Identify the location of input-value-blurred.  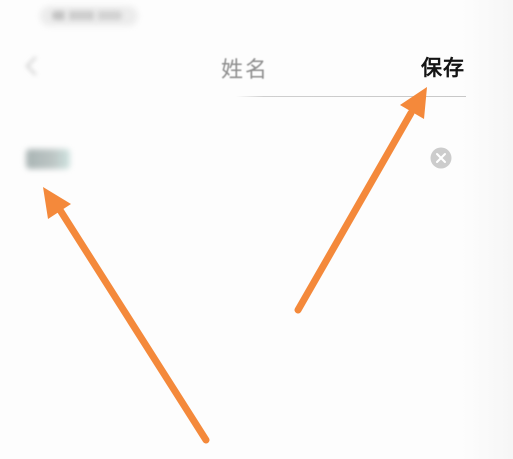
(48, 159).